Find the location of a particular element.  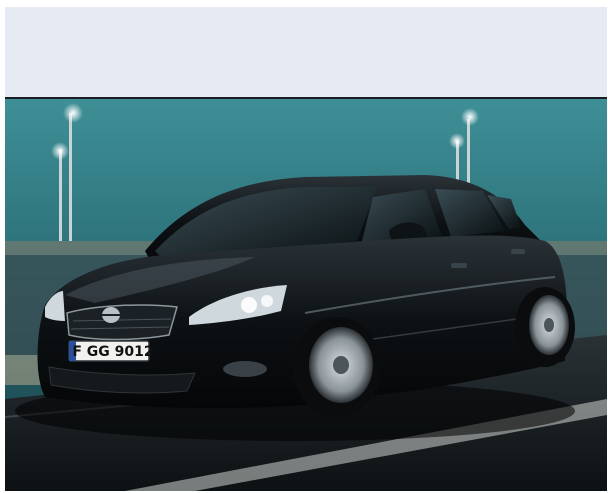

license-plate-text: F GG 9012 is located at coordinates (112, 352).